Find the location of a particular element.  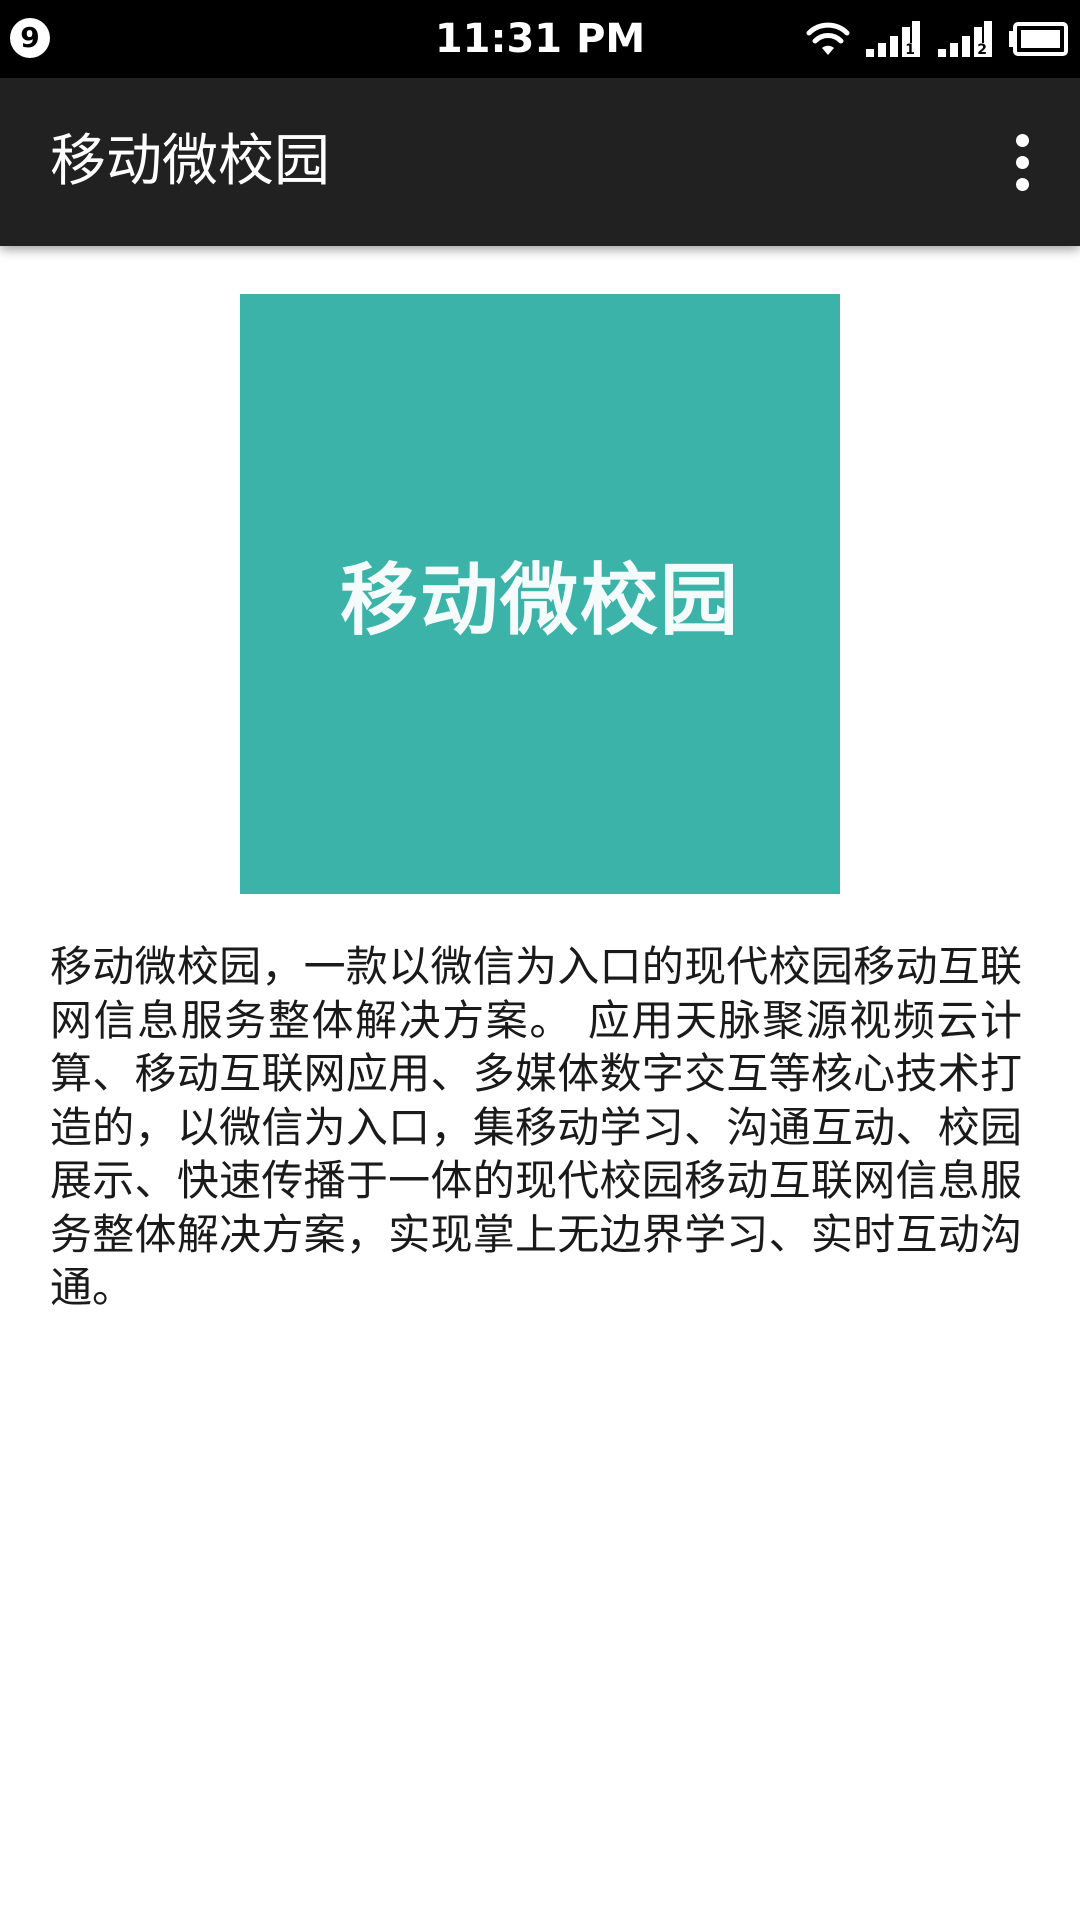

status-bar: 9 11:31 PM 1 2 is located at coordinates (540, 39).